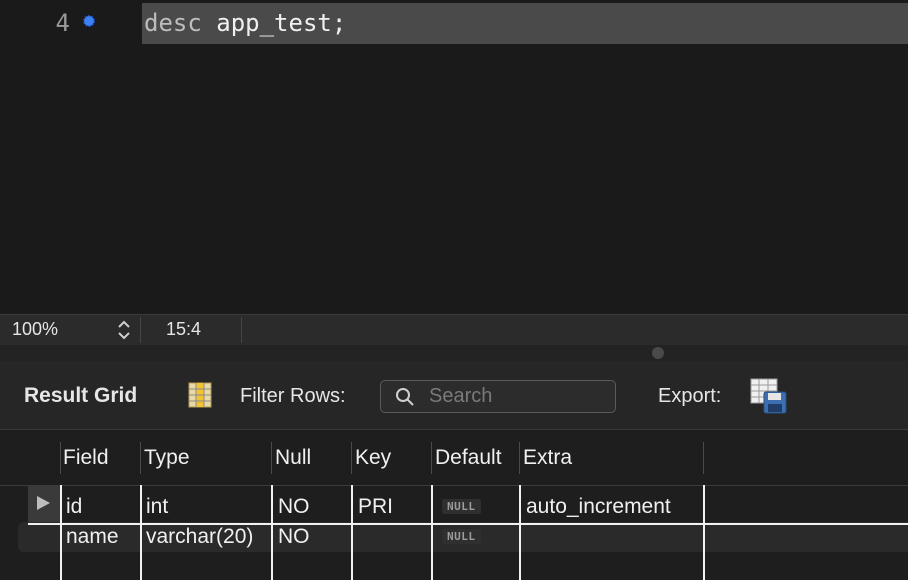  What do you see at coordinates (89, 21) in the screenshot?
I see `statement-marker-icon` at bounding box center [89, 21].